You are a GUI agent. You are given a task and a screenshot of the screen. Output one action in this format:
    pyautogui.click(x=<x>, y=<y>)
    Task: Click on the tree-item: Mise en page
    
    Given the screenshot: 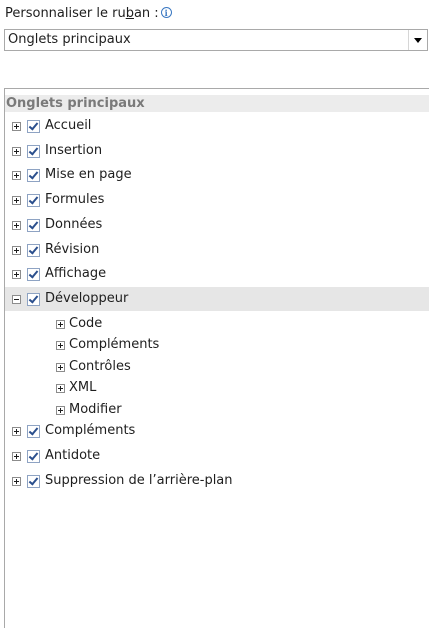 What is the action you would take?
    pyautogui.click(x=217, y=175)
    